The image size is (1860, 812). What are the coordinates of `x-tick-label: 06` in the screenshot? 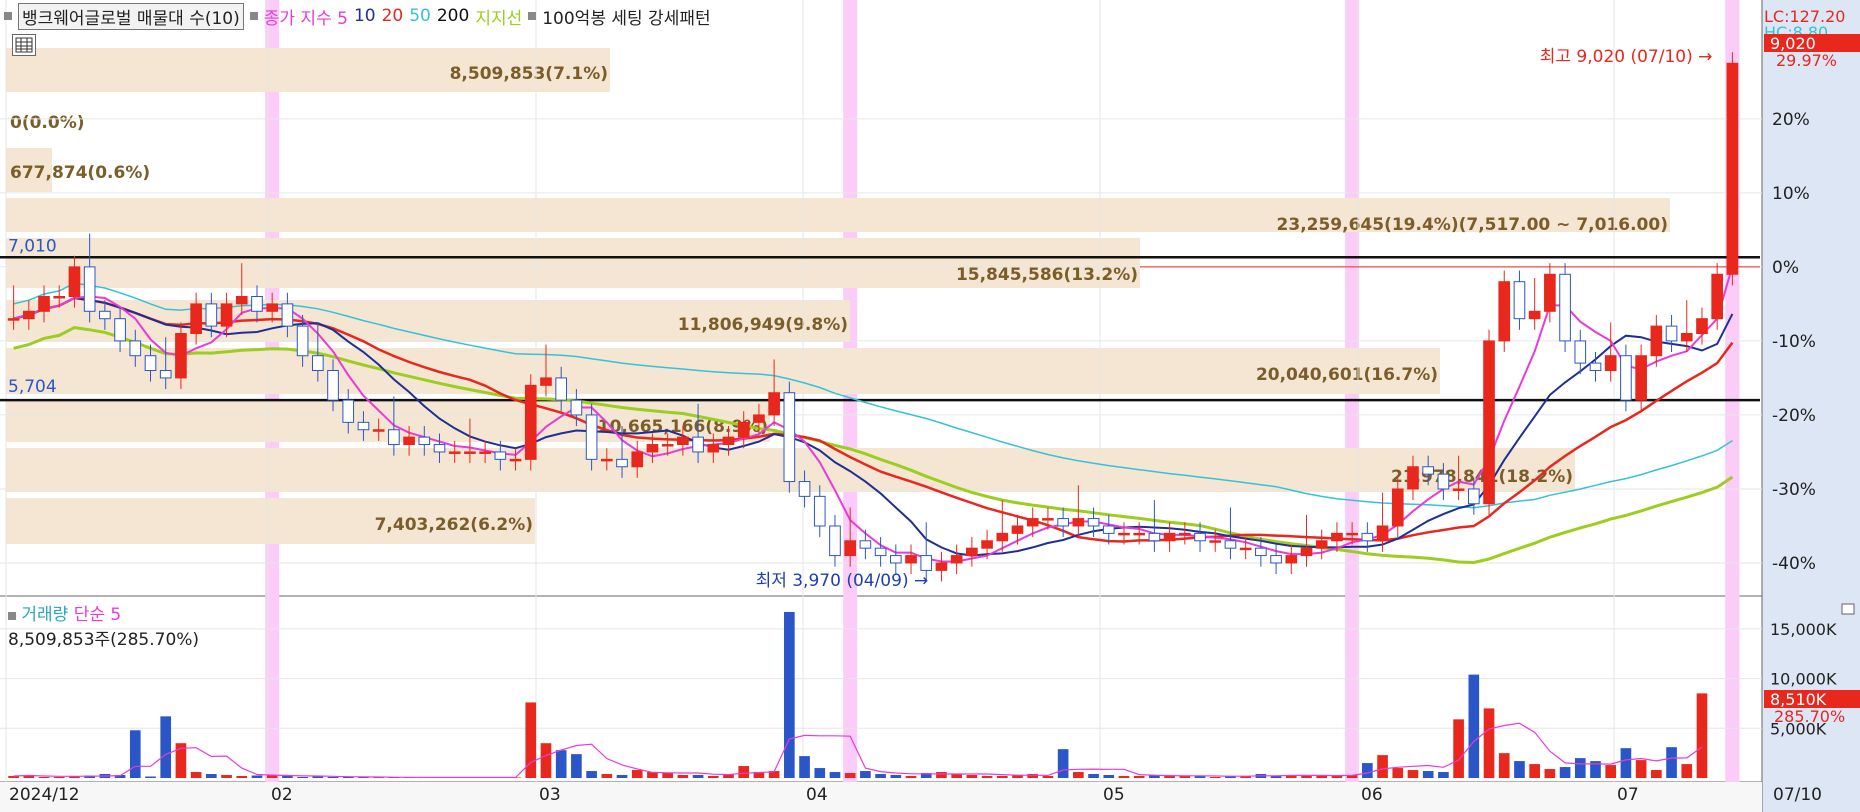 It's located at (1372, 795).